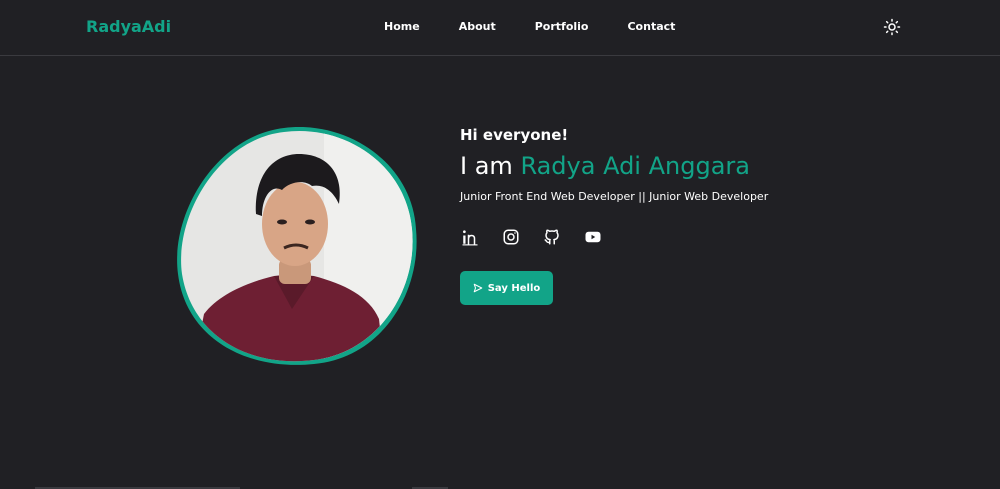 This screenshot has height=489, width=1000. I want to click on youtube-link, so click(593, 237).